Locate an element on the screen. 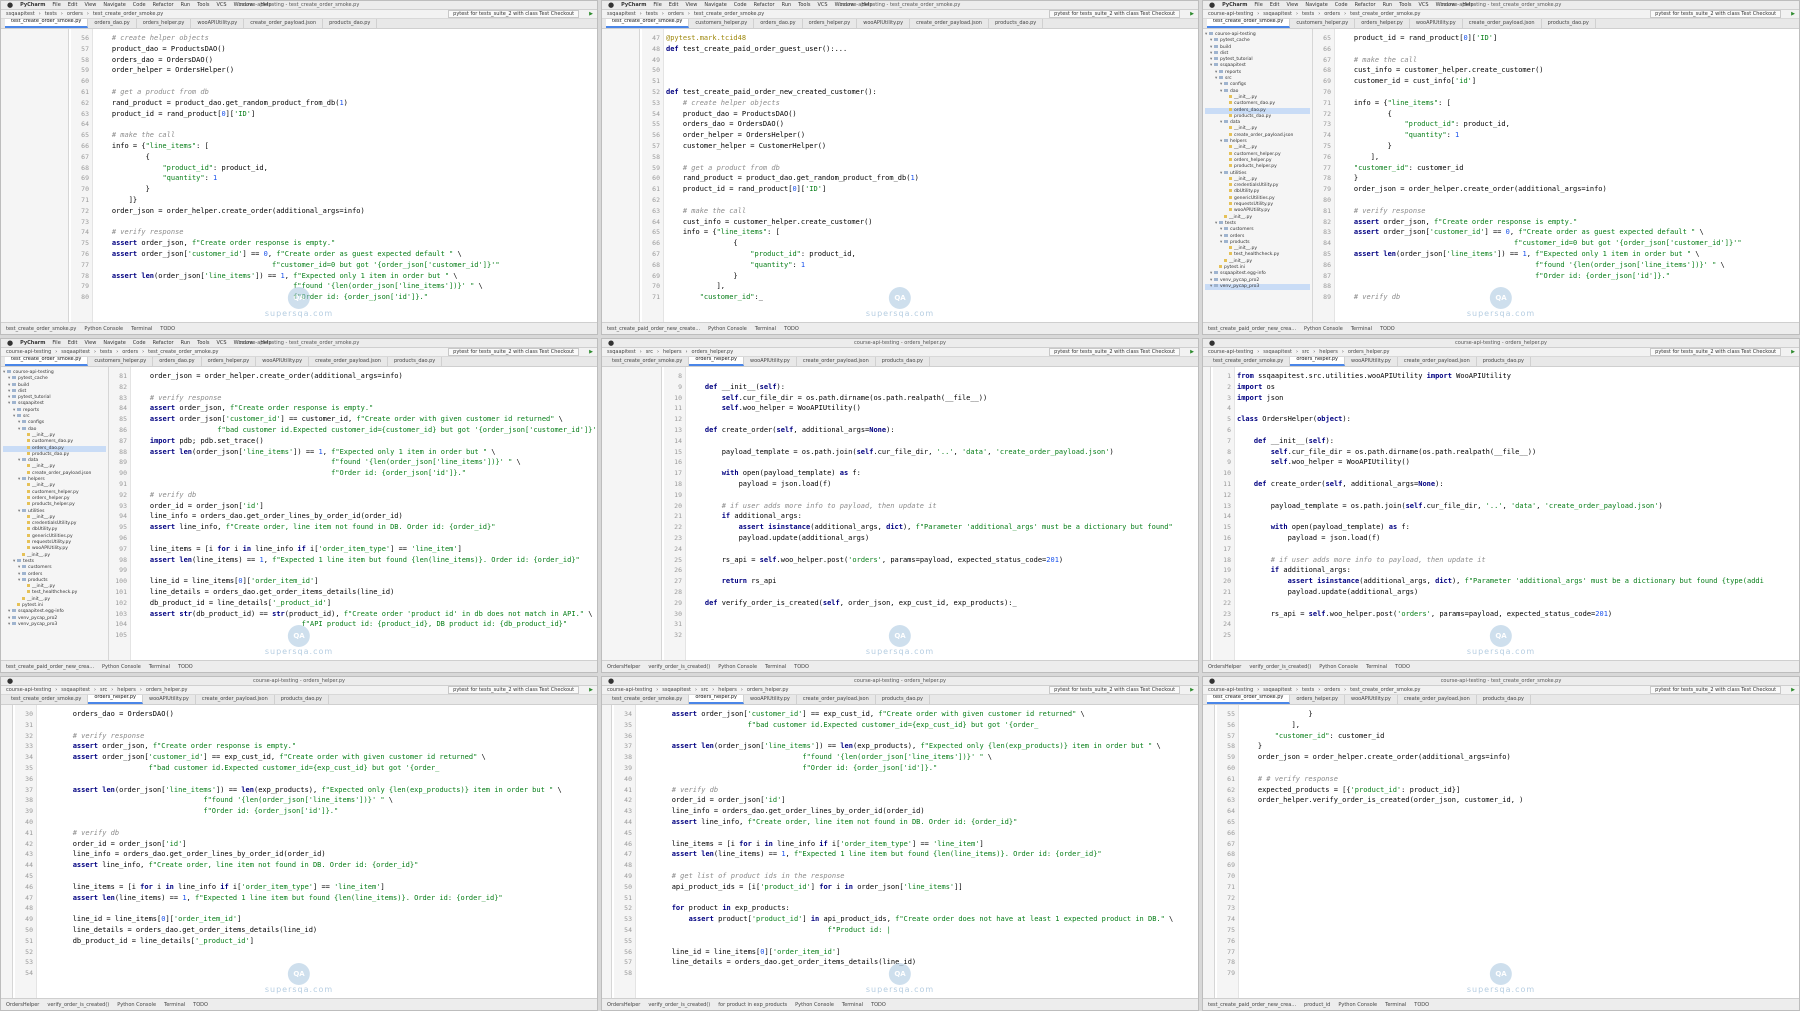 The image size is (1800, 1011). code-line: # # verify response is located at coordinates (1520, 779).